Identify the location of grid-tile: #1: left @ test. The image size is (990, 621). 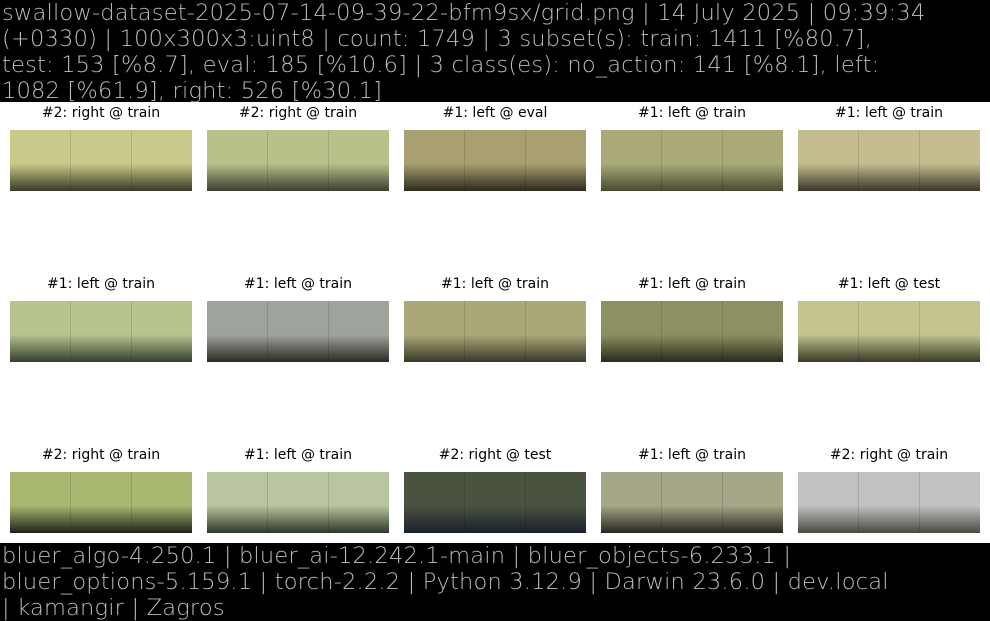
(889, 319).